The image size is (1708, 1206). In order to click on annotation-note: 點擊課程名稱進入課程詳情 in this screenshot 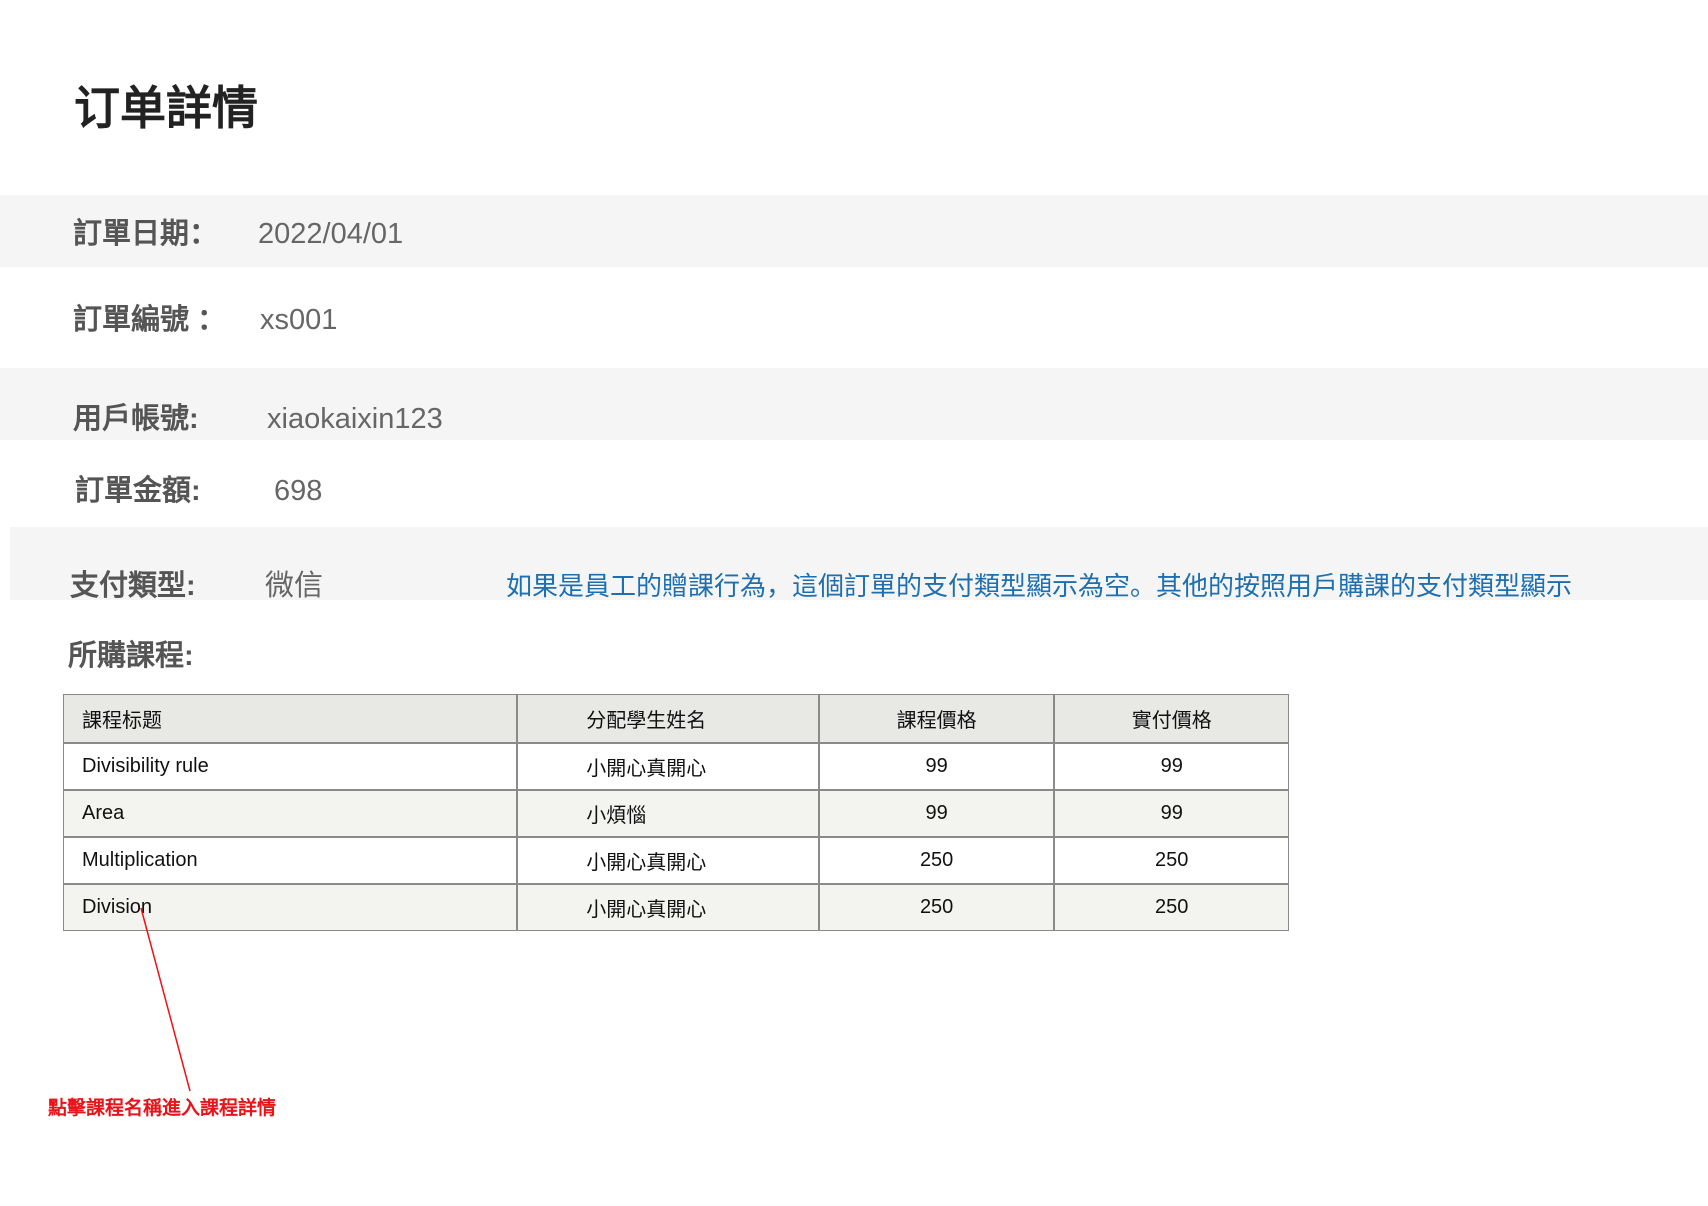, I will do `click(162, 1108)`.